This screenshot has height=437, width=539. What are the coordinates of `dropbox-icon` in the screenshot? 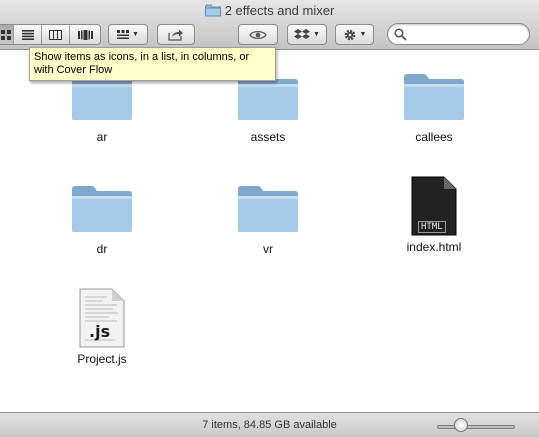 It's located at (302, 34).